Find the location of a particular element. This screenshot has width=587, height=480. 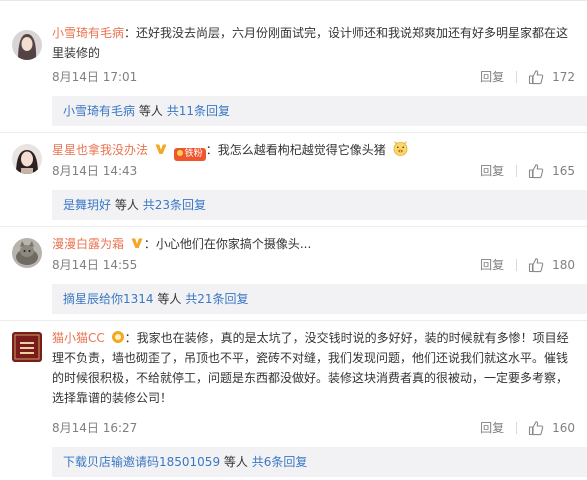

like-count: 160 is located at coordinates (563, 428).